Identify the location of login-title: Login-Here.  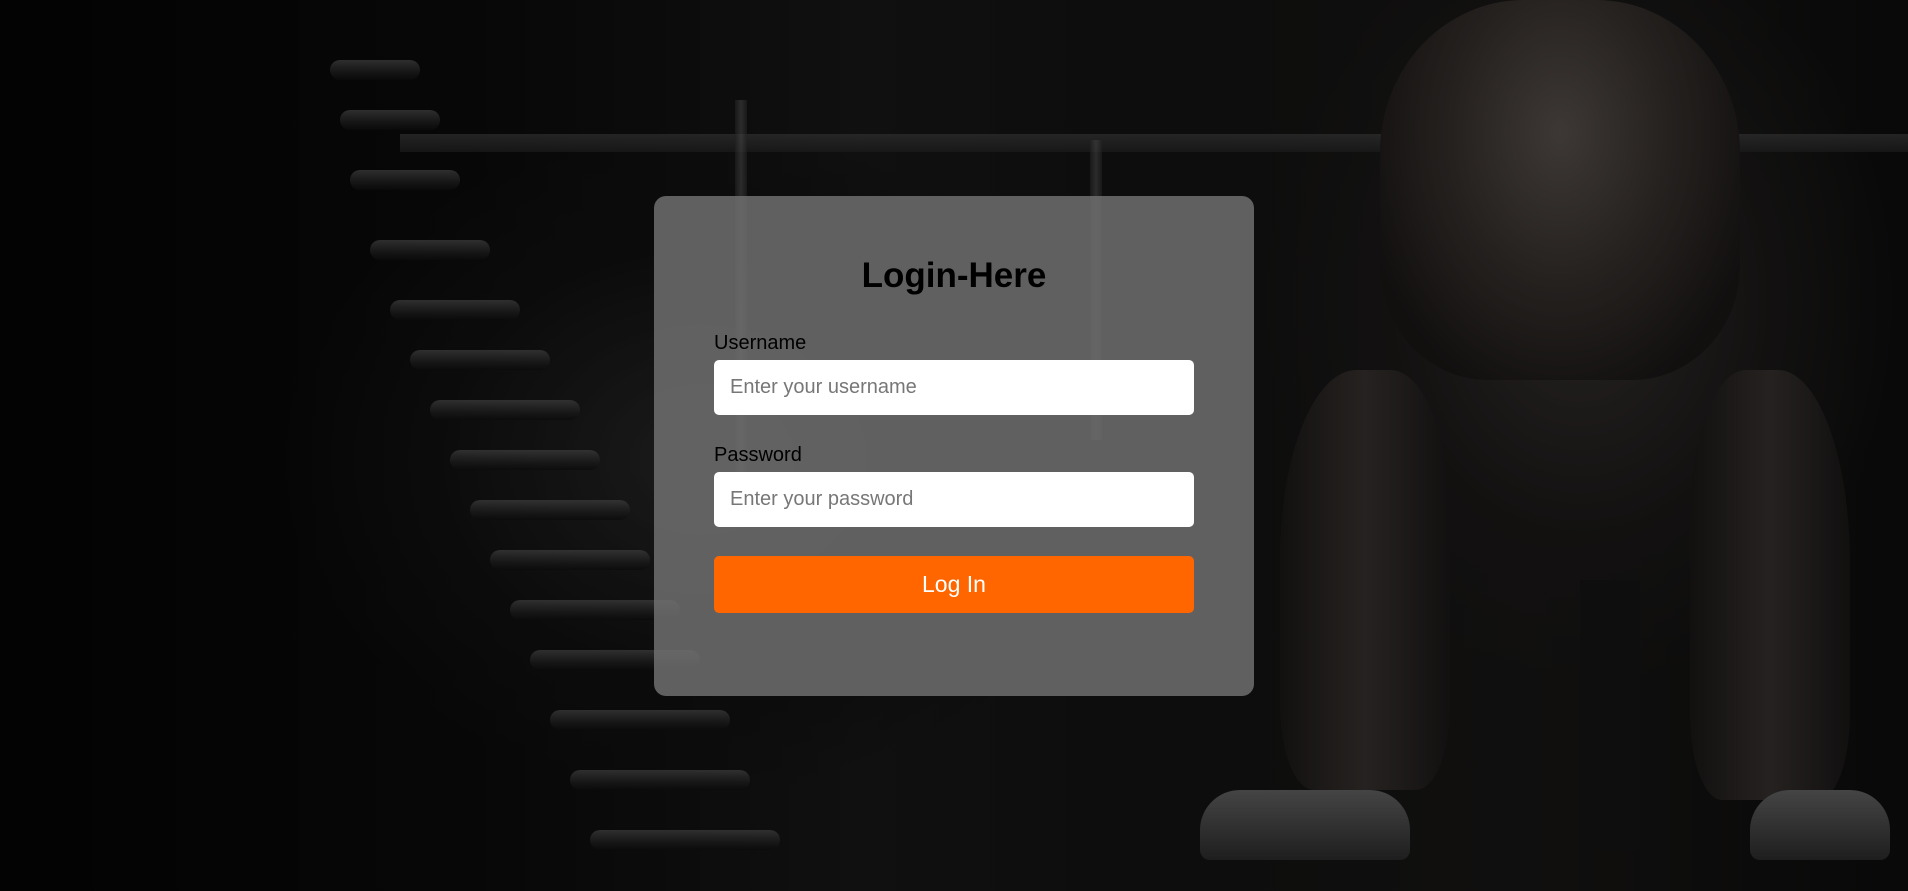
(954, 275).